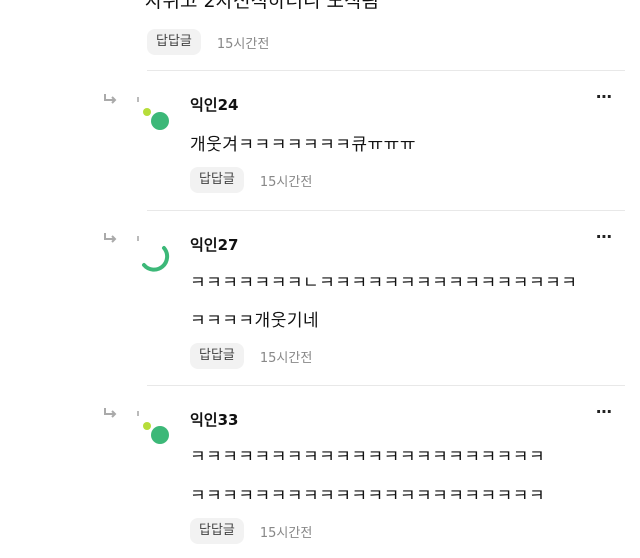 Image resolution: width=640 pixels, height=558 pixels. Describe the element at coordinates (262, 6) in the screenshot. I see `top-comment-text: 자취고 2차전직하더니 도직됨` at that location.